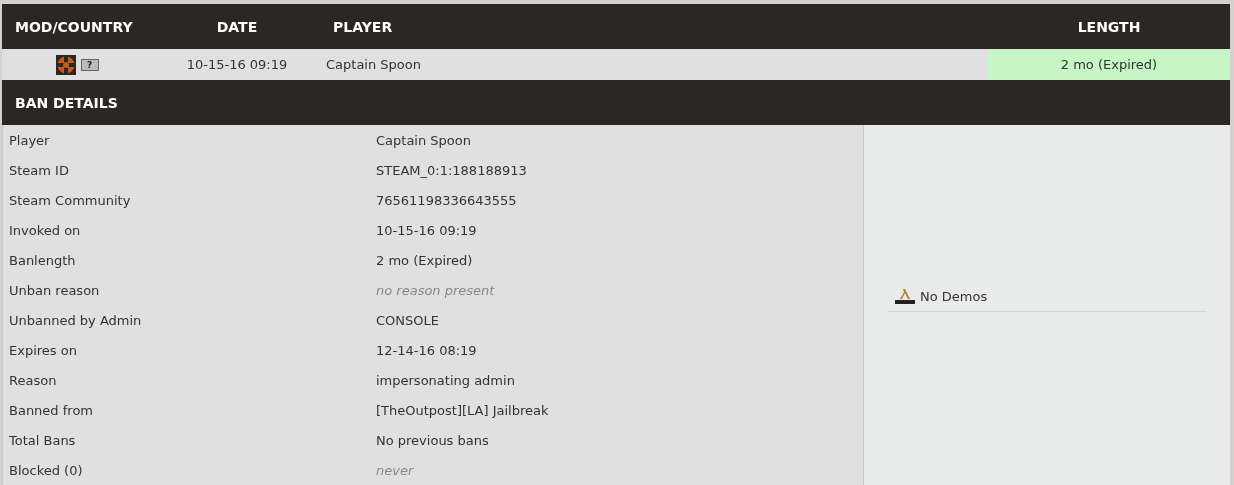  I want to click on detail-value: no reason present, so click(435, 290).